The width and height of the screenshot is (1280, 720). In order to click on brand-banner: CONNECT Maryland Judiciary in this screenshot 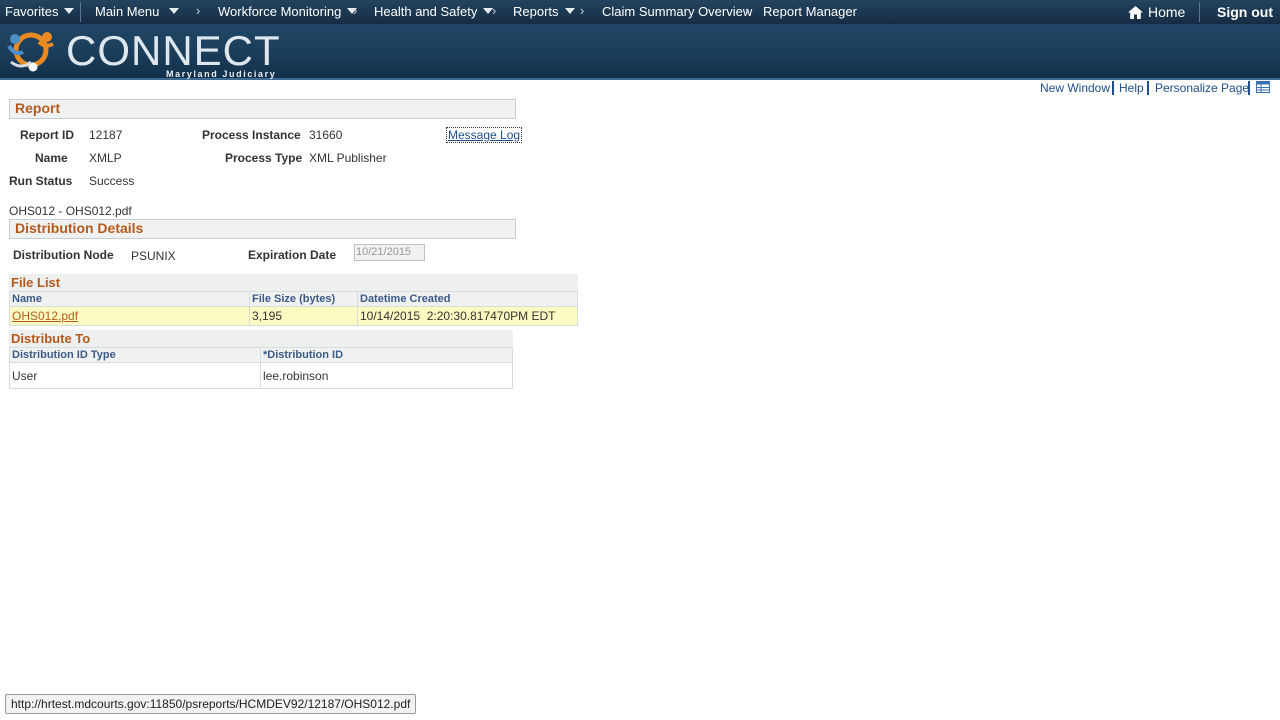, I will do `click(640, 52)`.